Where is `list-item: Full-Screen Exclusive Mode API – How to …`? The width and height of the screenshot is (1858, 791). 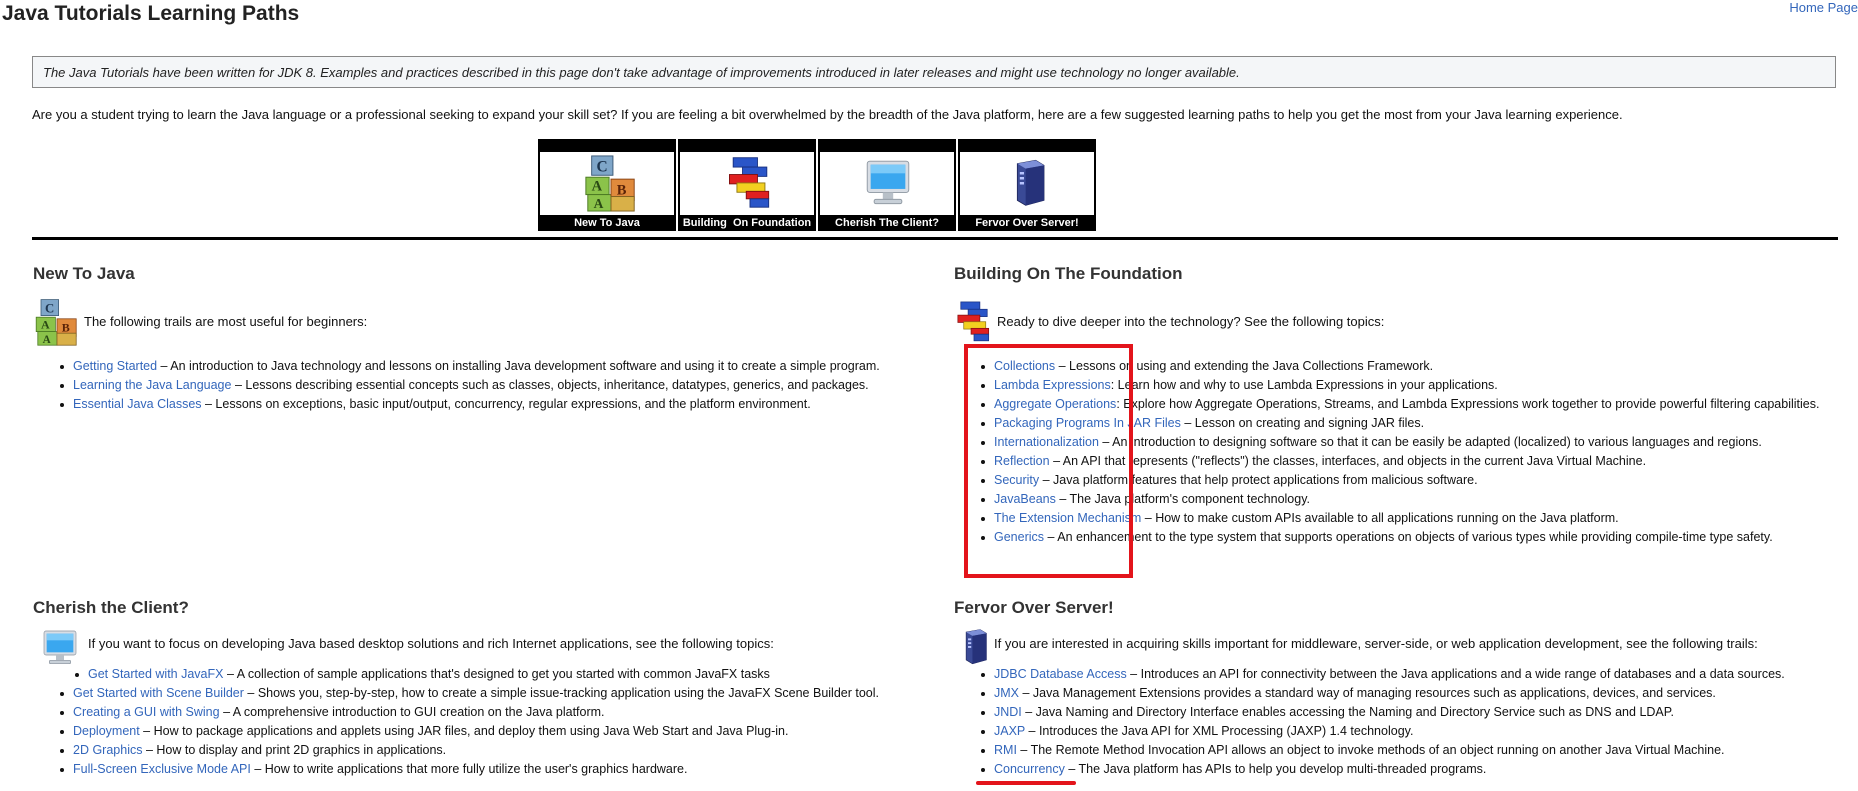
list-item: Full-Screen Exclusive Mode API – How to … is located at coordinates (504, 769).